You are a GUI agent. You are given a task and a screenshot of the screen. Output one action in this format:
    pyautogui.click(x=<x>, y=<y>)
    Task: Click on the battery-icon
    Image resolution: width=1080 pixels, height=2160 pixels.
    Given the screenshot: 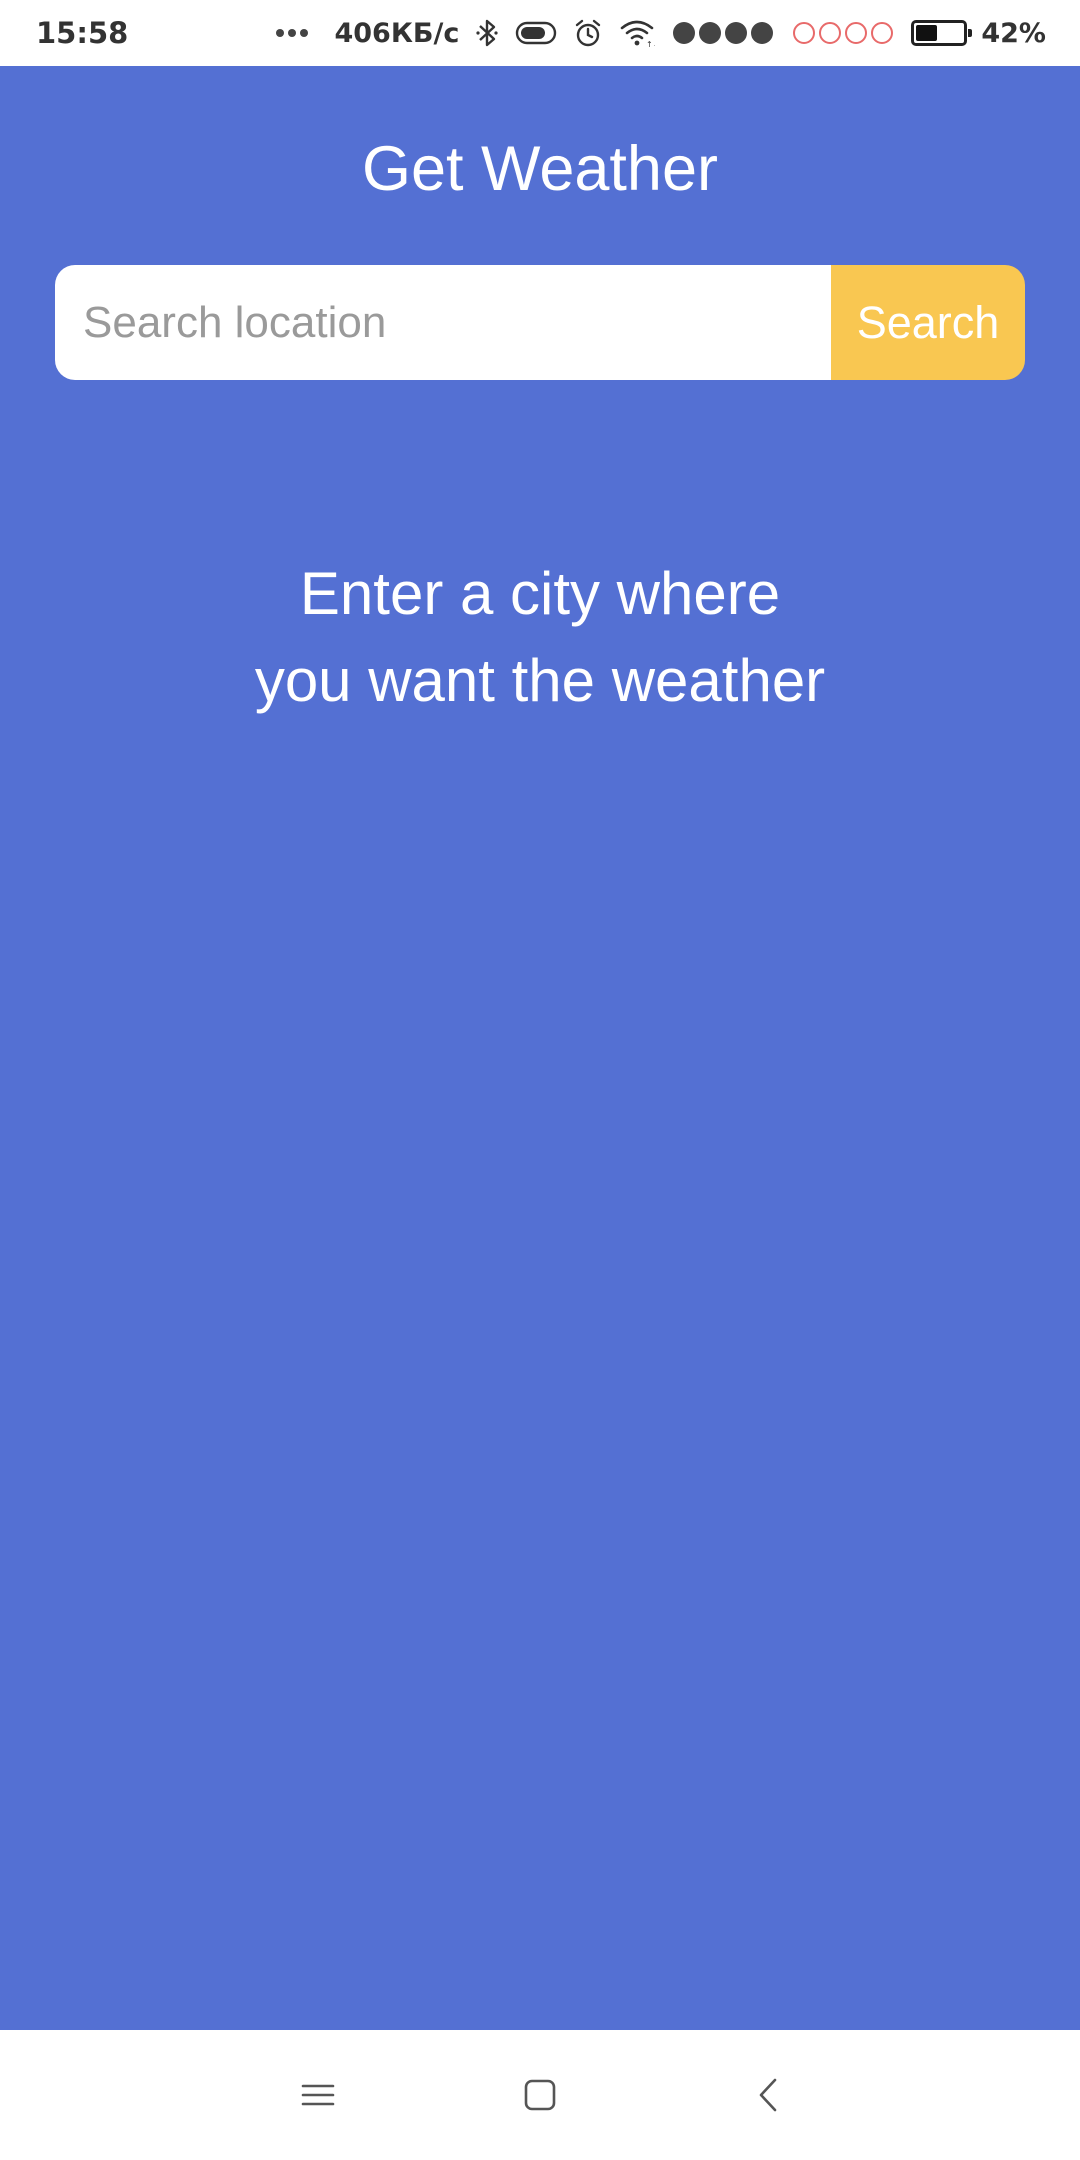 What is the action you would take?
    pyautogui.click(x=942, y=33)
    